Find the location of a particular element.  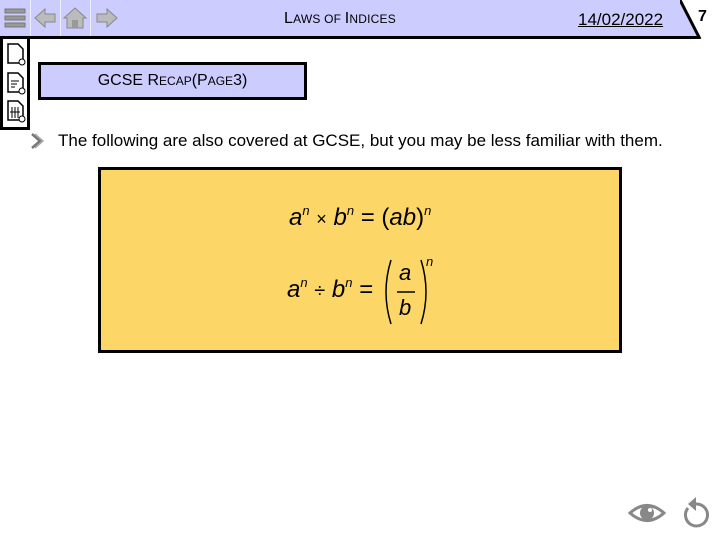

back-button is located at coordinates (45, 18).